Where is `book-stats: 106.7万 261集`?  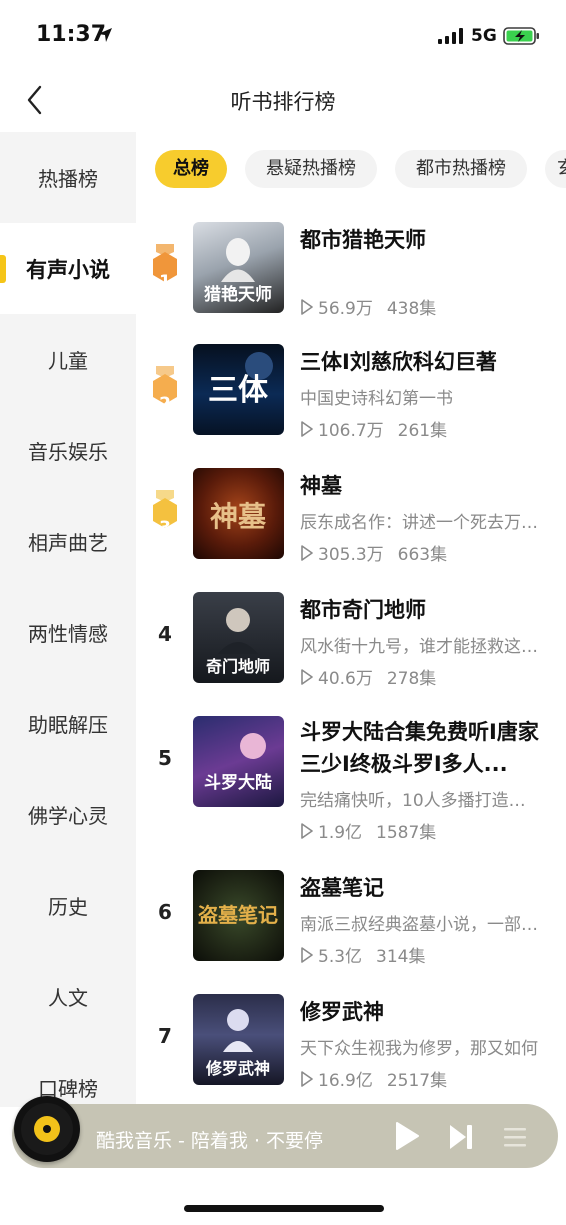 book-stats: 106.7万 261集 is located at coordinates (373, 428).